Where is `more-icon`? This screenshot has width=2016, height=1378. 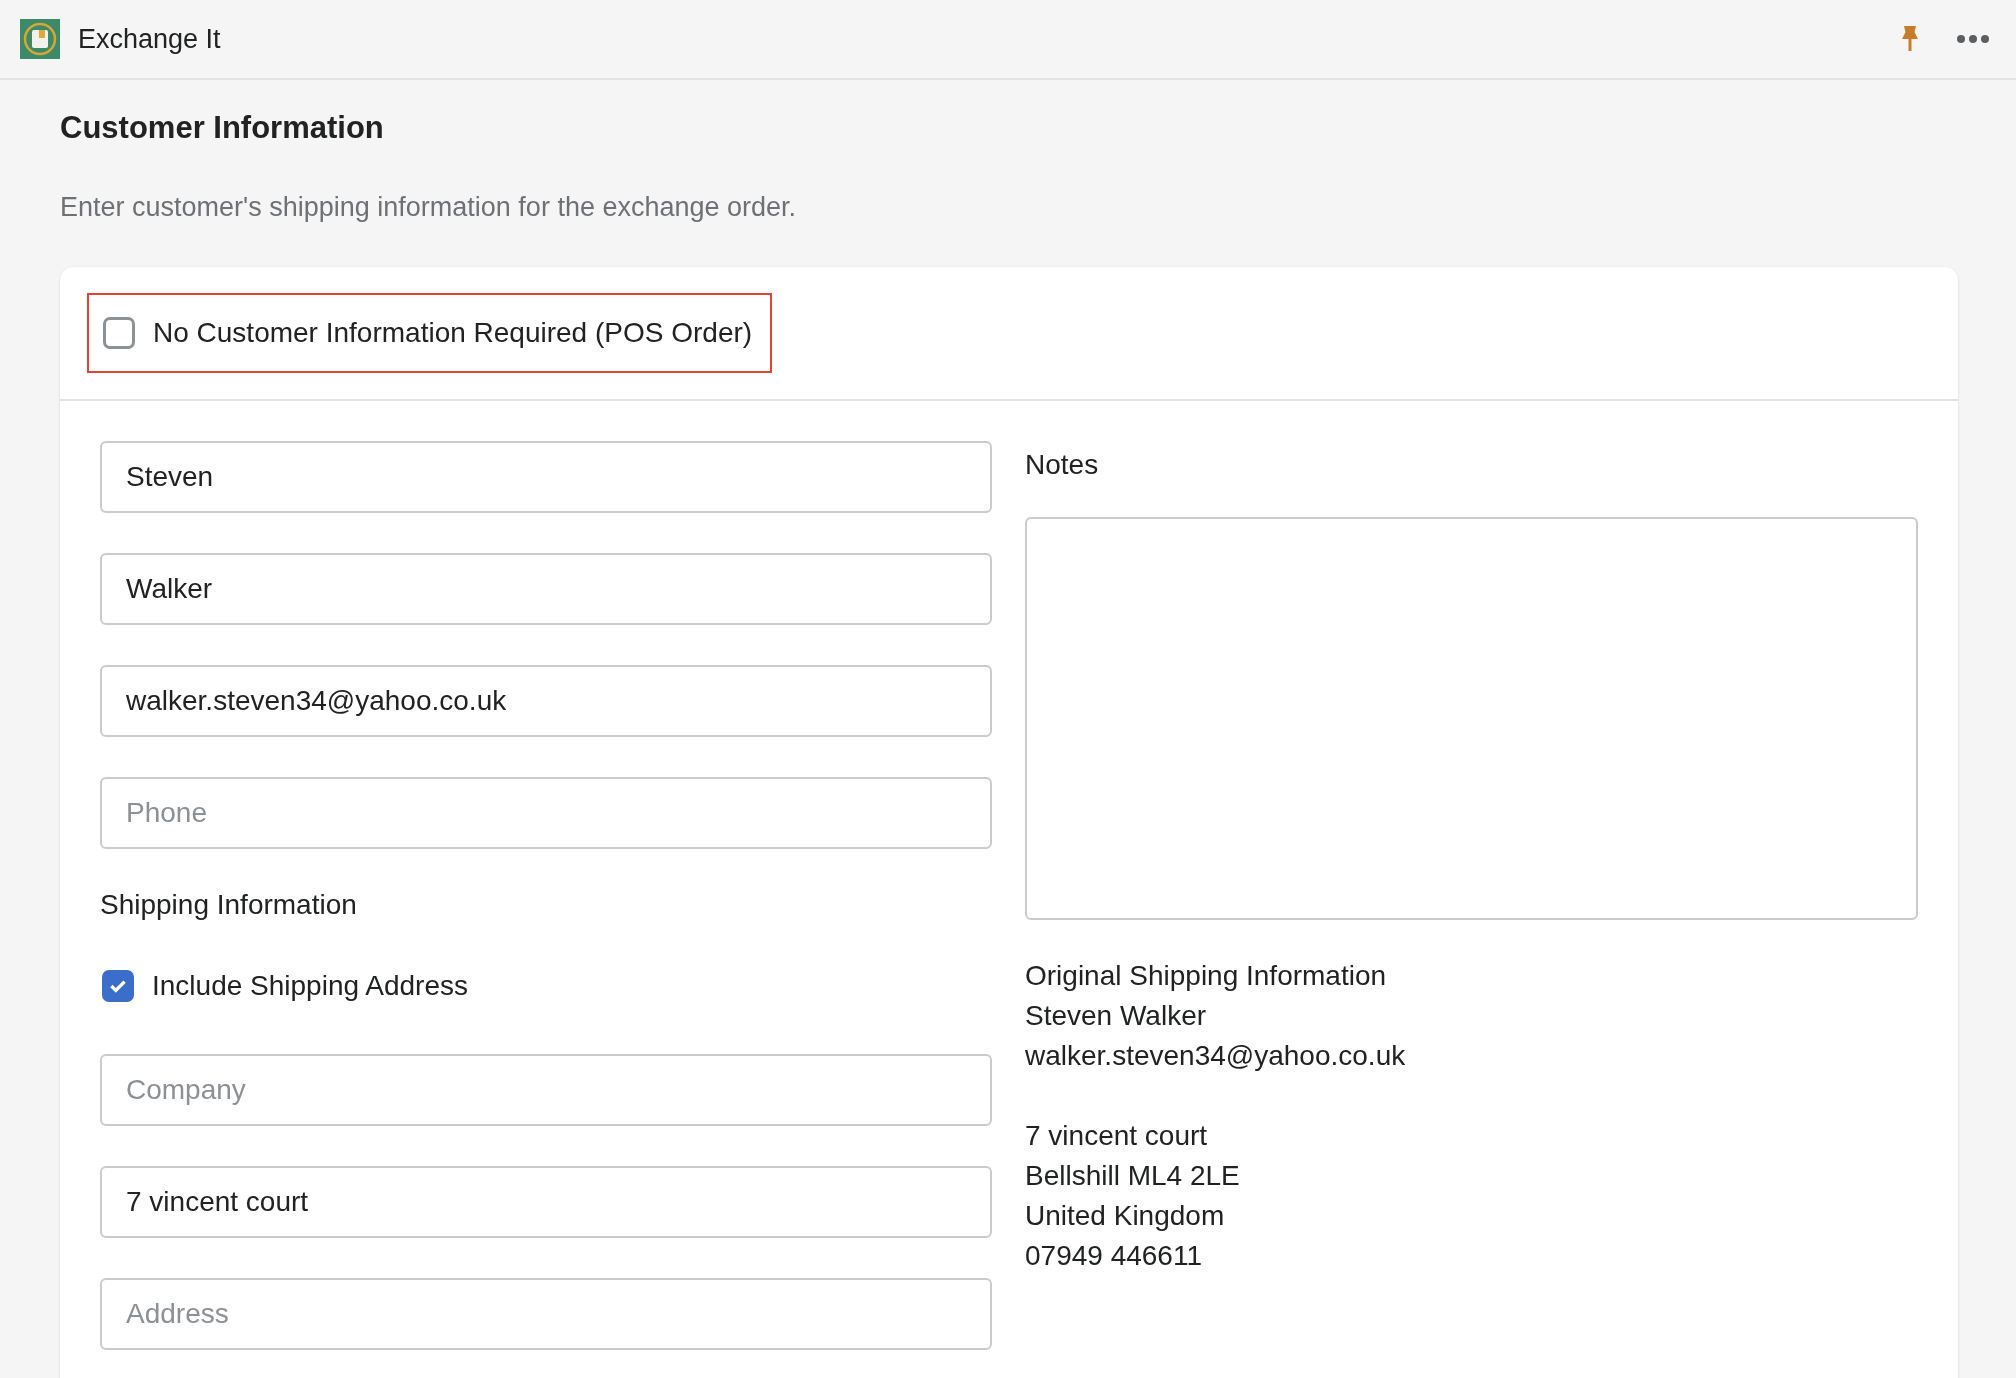
more-icon is located at coordinates (1973, 39).